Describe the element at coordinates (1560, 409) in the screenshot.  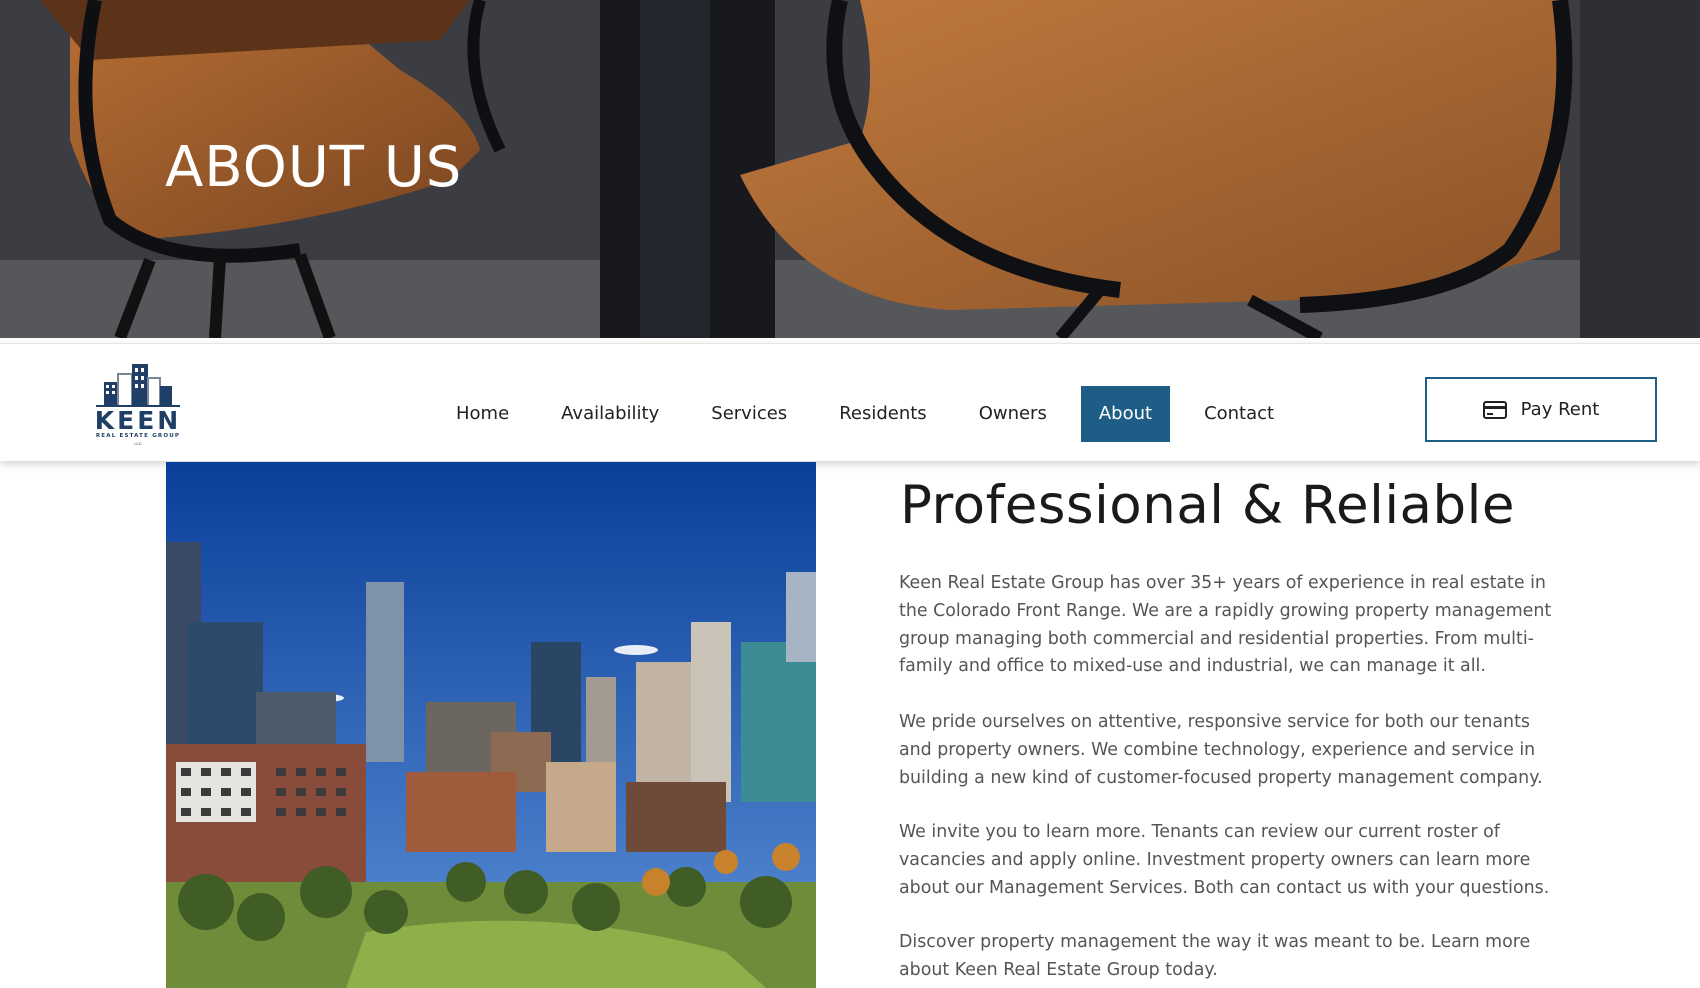
I see `pay-rent-label: Pay Rent` at that location.